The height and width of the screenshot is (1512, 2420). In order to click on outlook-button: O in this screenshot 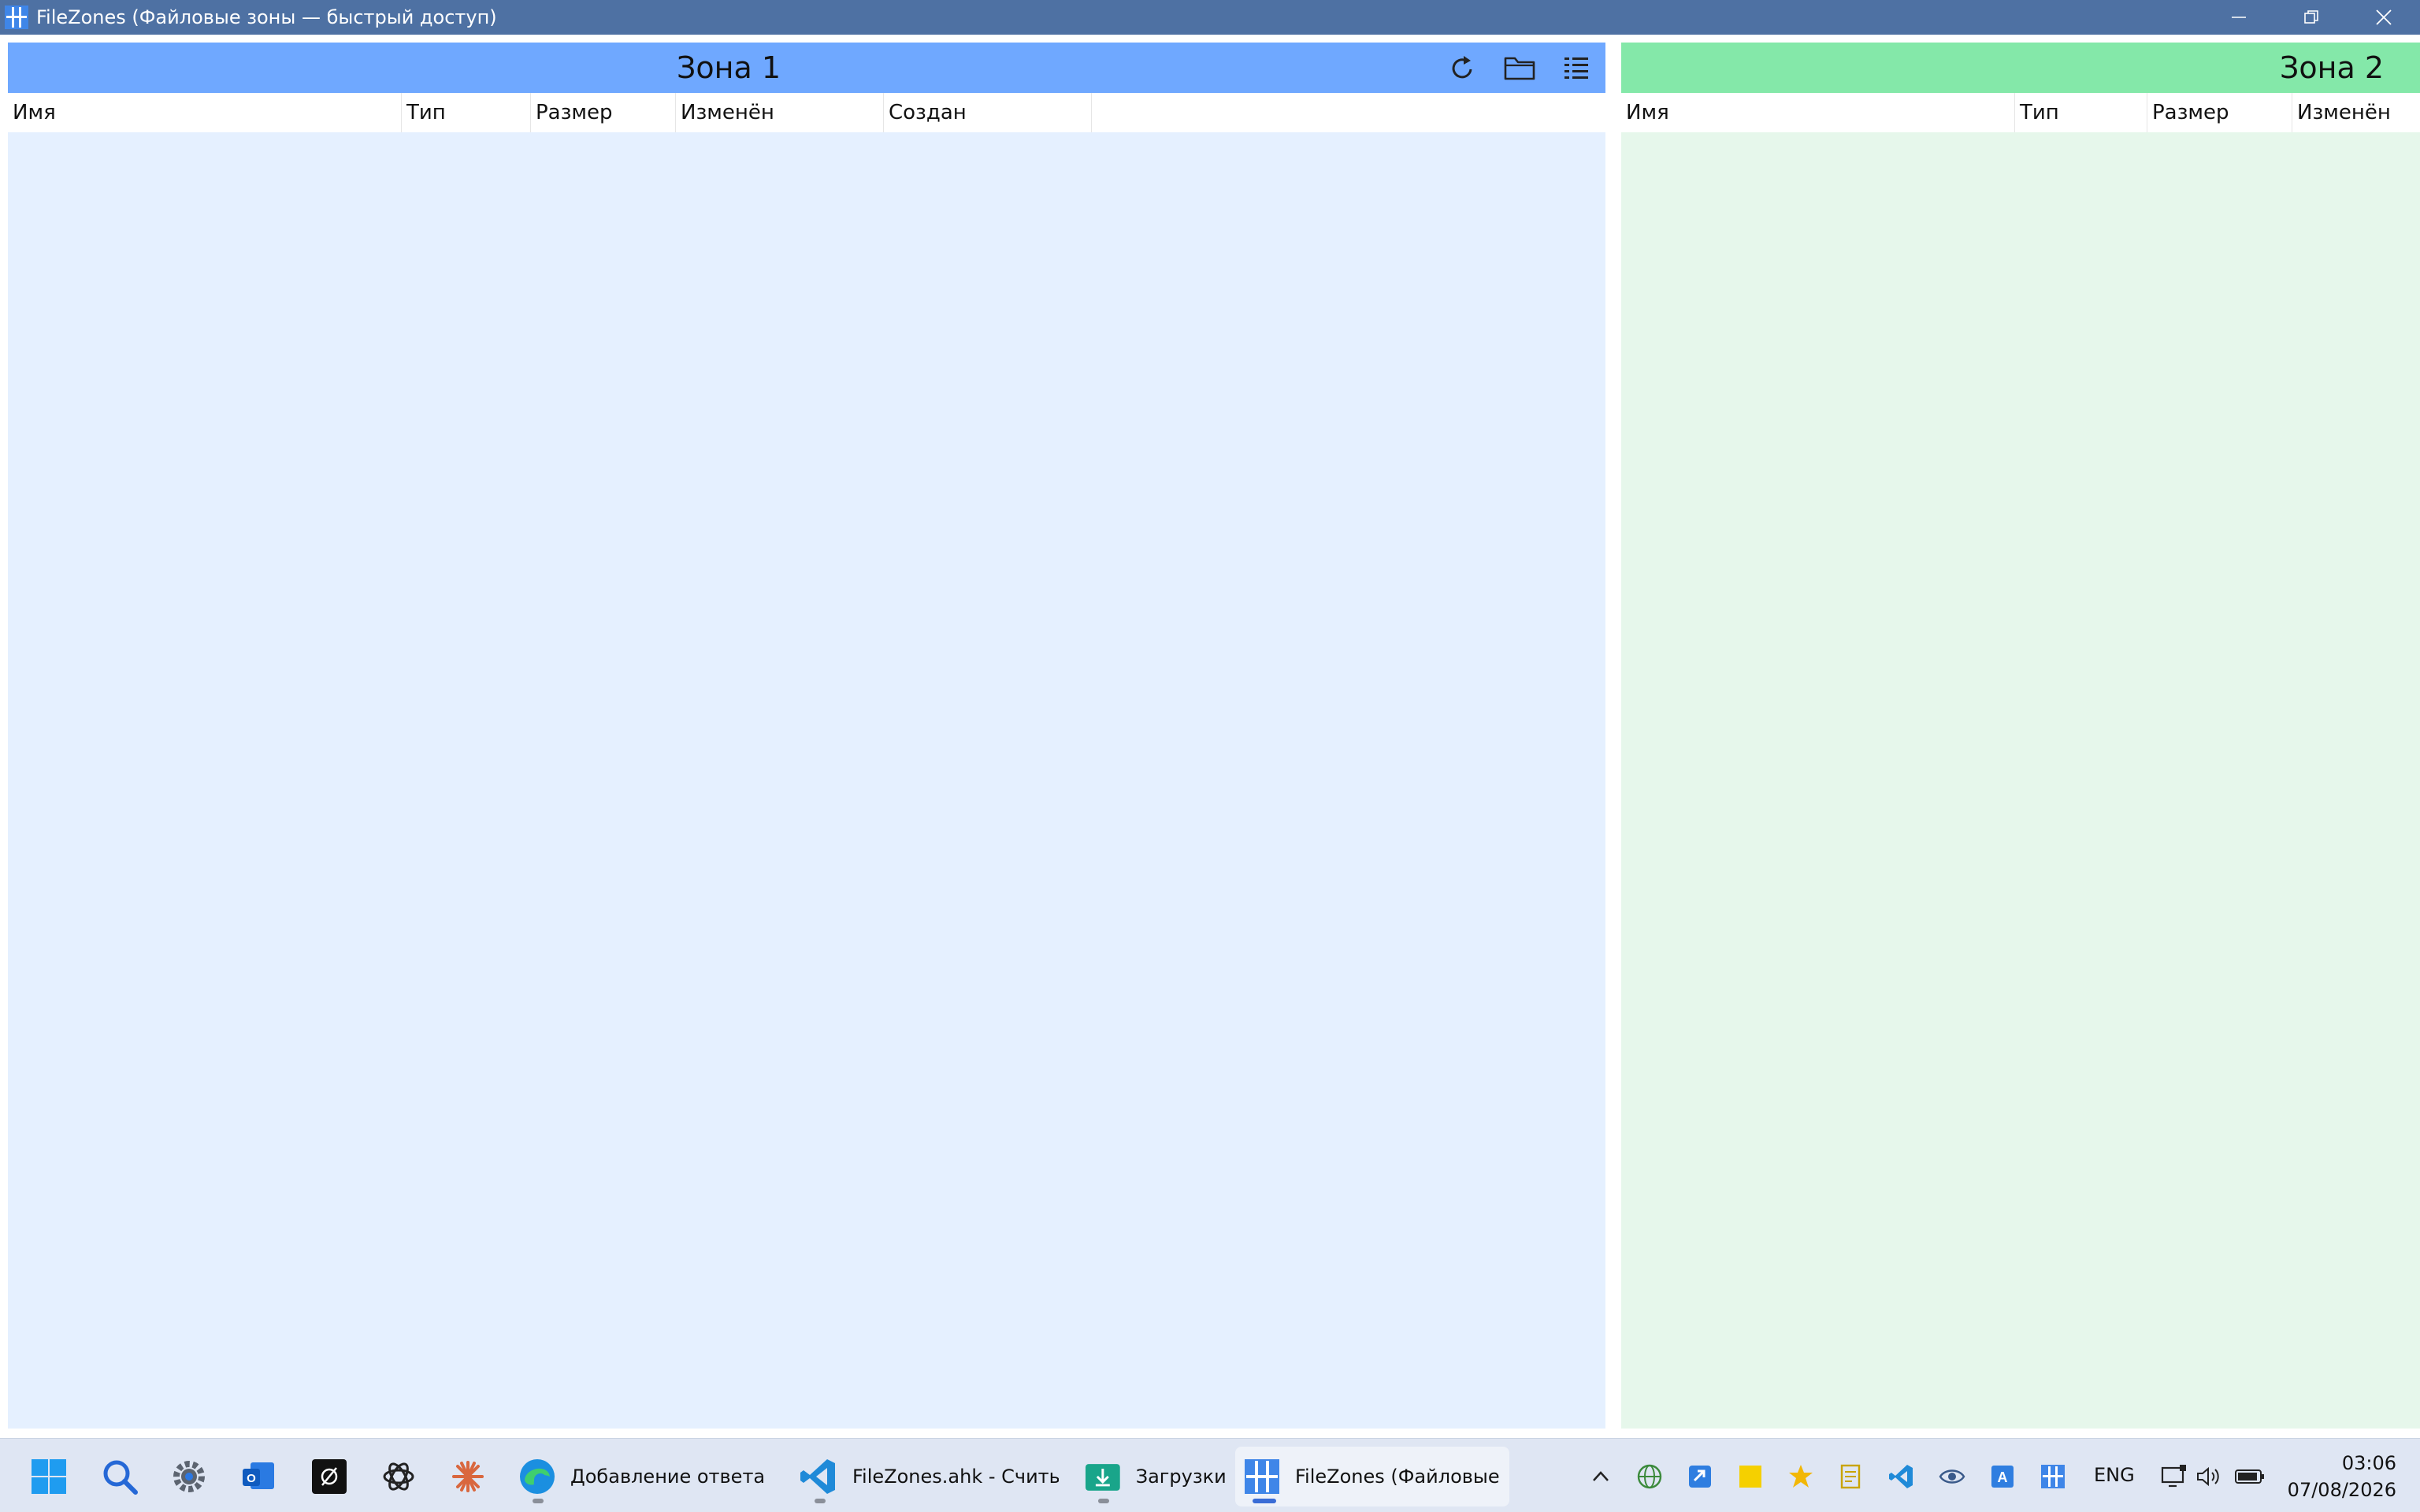, I will do `click(258, 1476)`.